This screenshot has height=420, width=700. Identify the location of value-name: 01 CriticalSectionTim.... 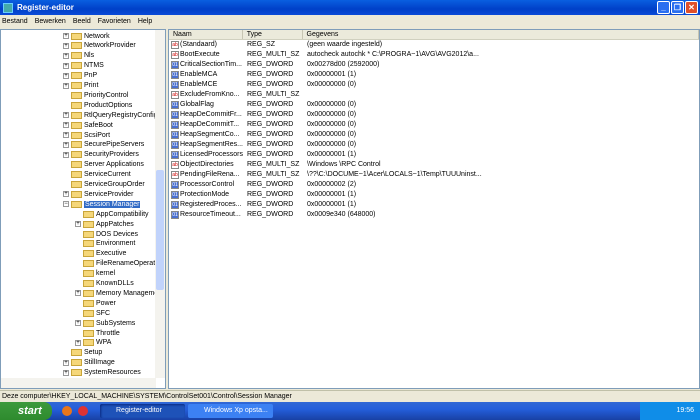
(206, 65).